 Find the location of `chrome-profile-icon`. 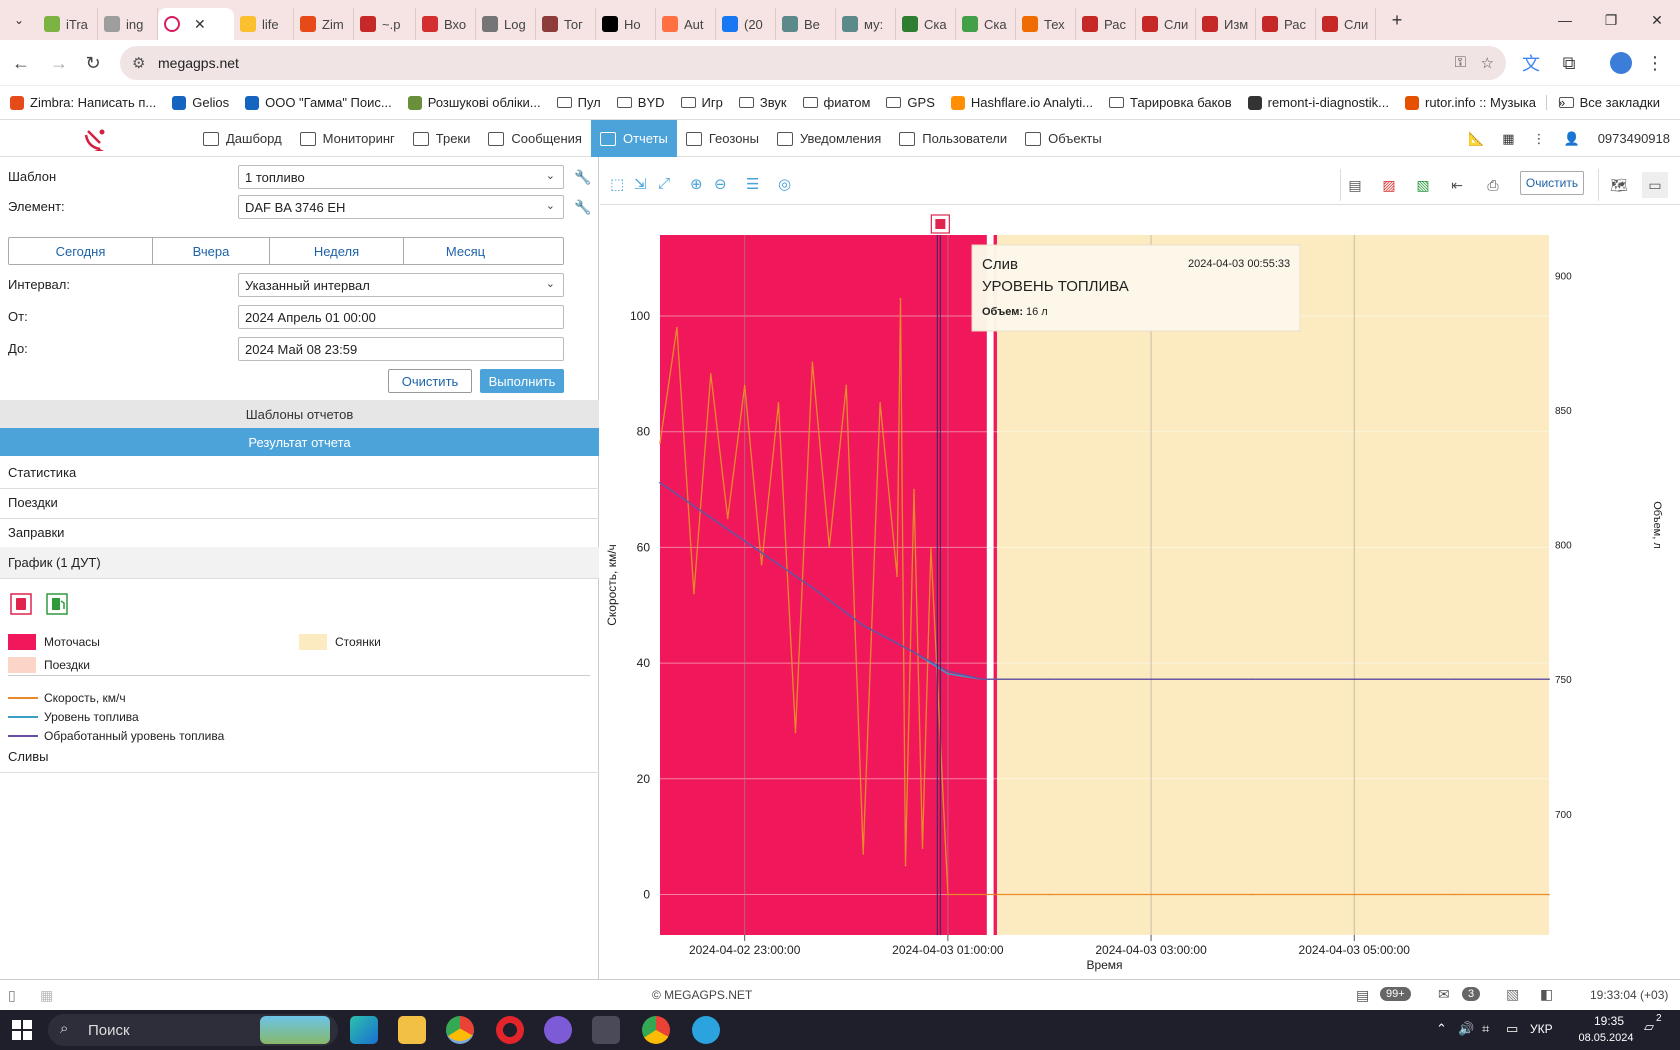

chrome-profile-icon is located at coordinates (656, 1030).